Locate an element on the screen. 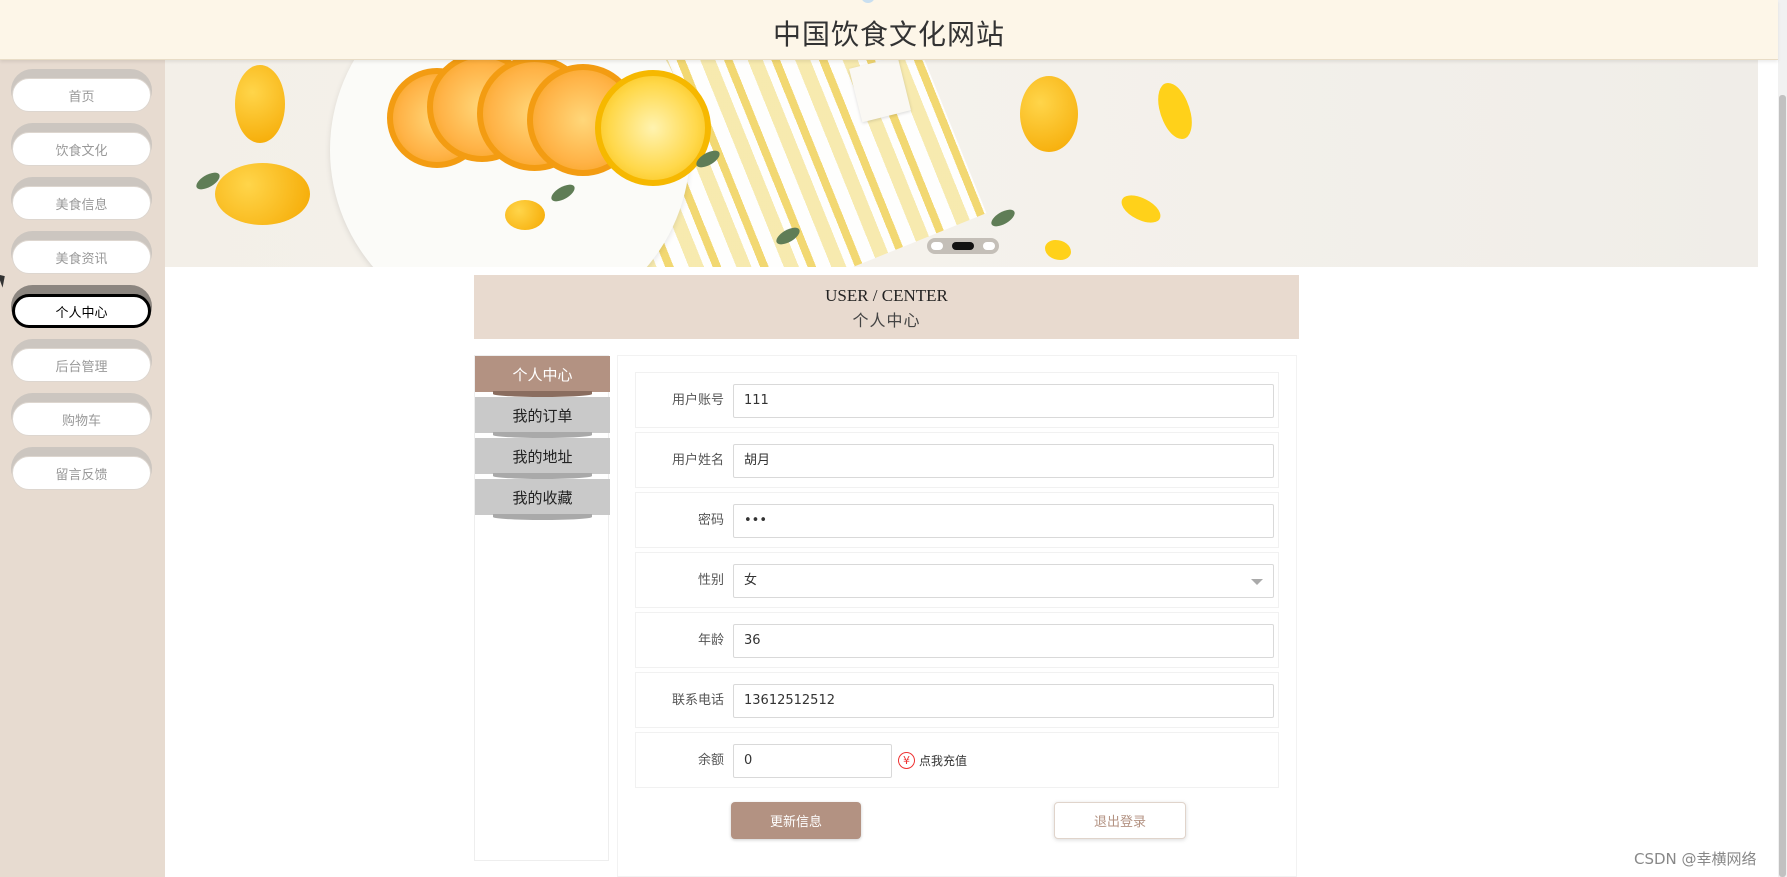 The width and height of the screenshot is (1787, 877). sidebar-item-food-news: 美食资讯 is located at coordinates (81, 252).